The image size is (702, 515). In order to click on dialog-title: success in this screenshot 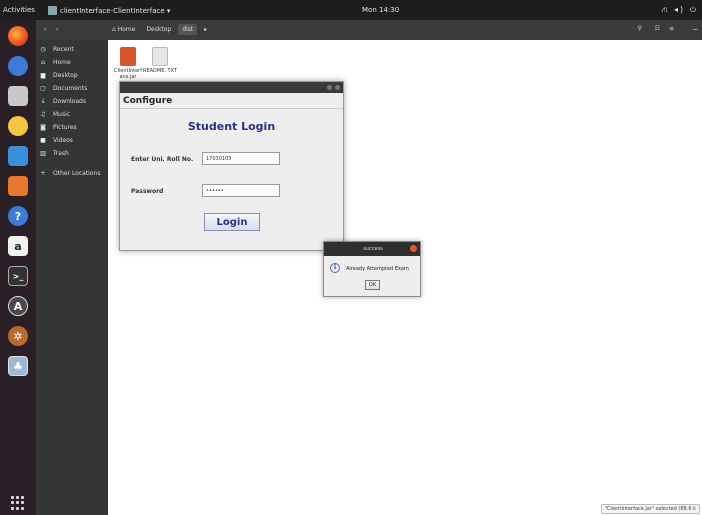, I will do `click(373, 249)`.